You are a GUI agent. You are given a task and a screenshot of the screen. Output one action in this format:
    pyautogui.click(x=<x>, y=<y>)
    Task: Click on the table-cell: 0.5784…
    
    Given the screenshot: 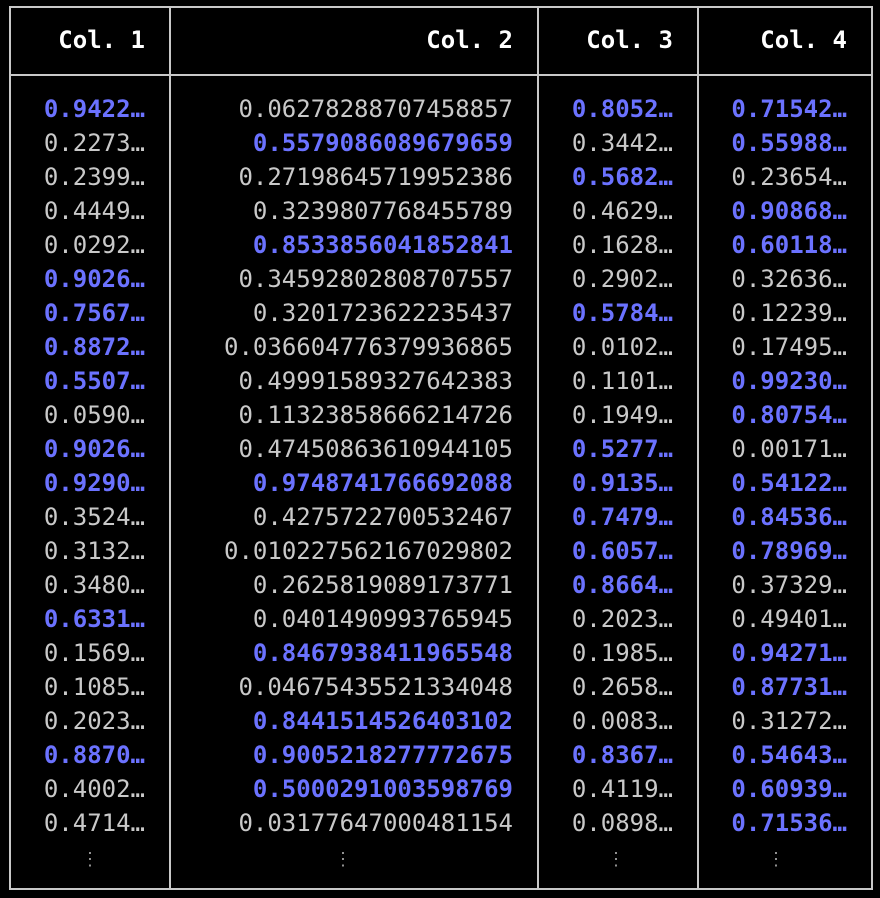 What is the action you would take?
    pyautogui.click(x=622, y=313)
    